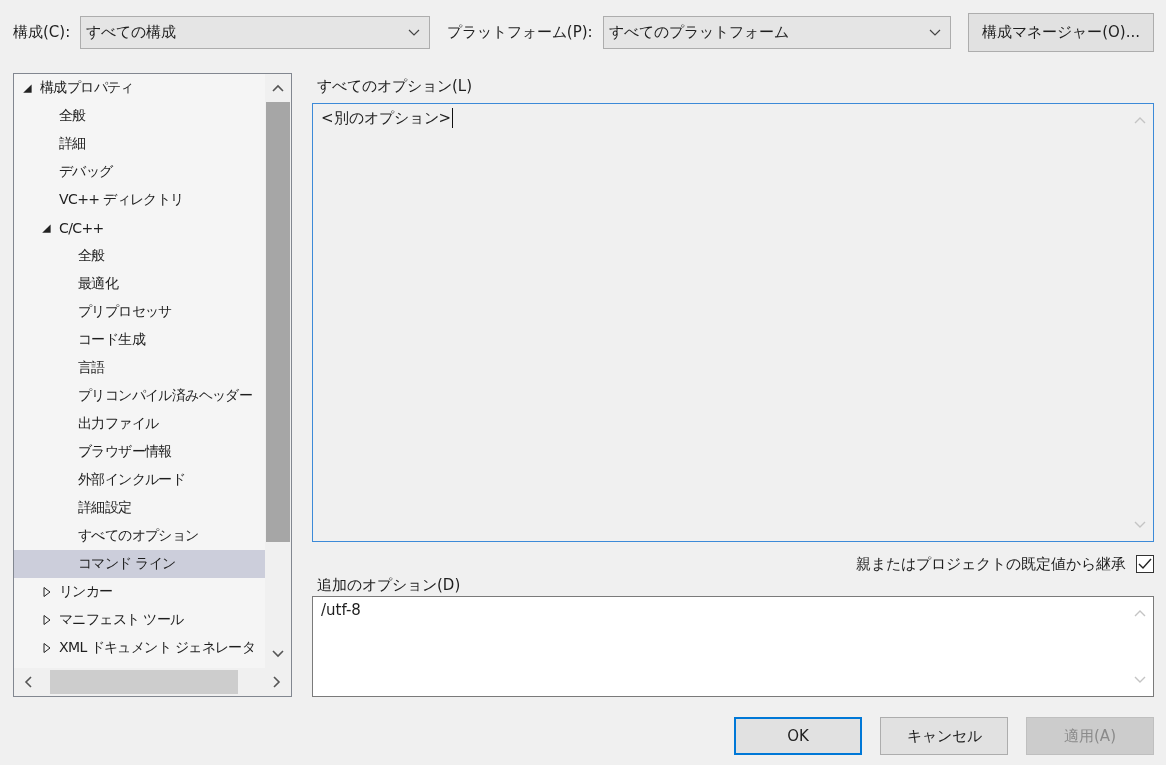 Image resolution: width=1166 pixels, height=765 pixels. Describe the element at coordinates (139, 144) in the screenshot. I see `tree-item: 詳細` at that location.